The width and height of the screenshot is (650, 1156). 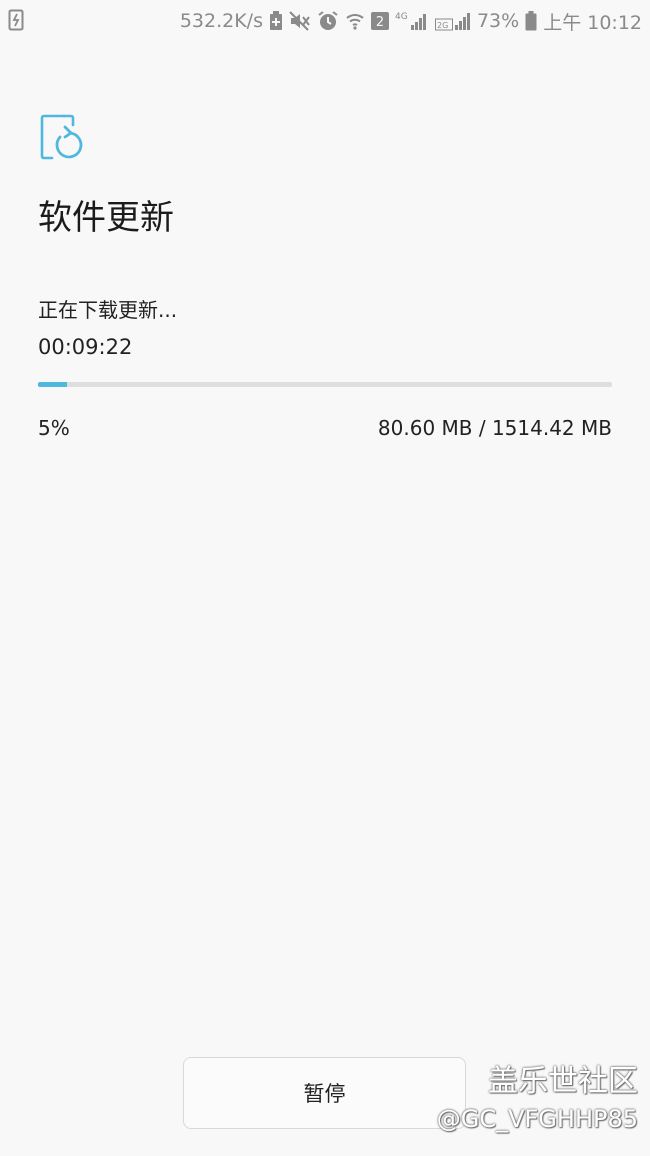 I want to click on sim-slot-icon: 2, so click(x=379, y=21).